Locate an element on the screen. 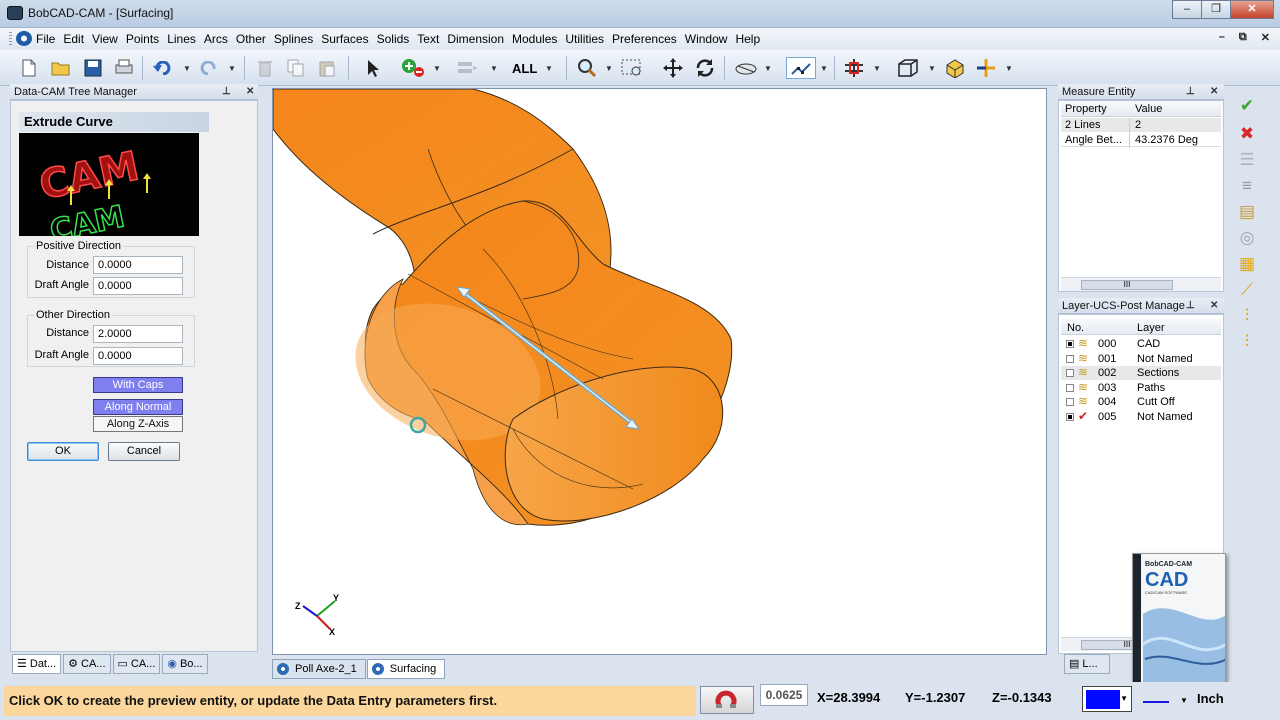 The width and height of the screenshot is (1280, 720). mdi-minimize-button: – is located at coordinates (1222, 37).